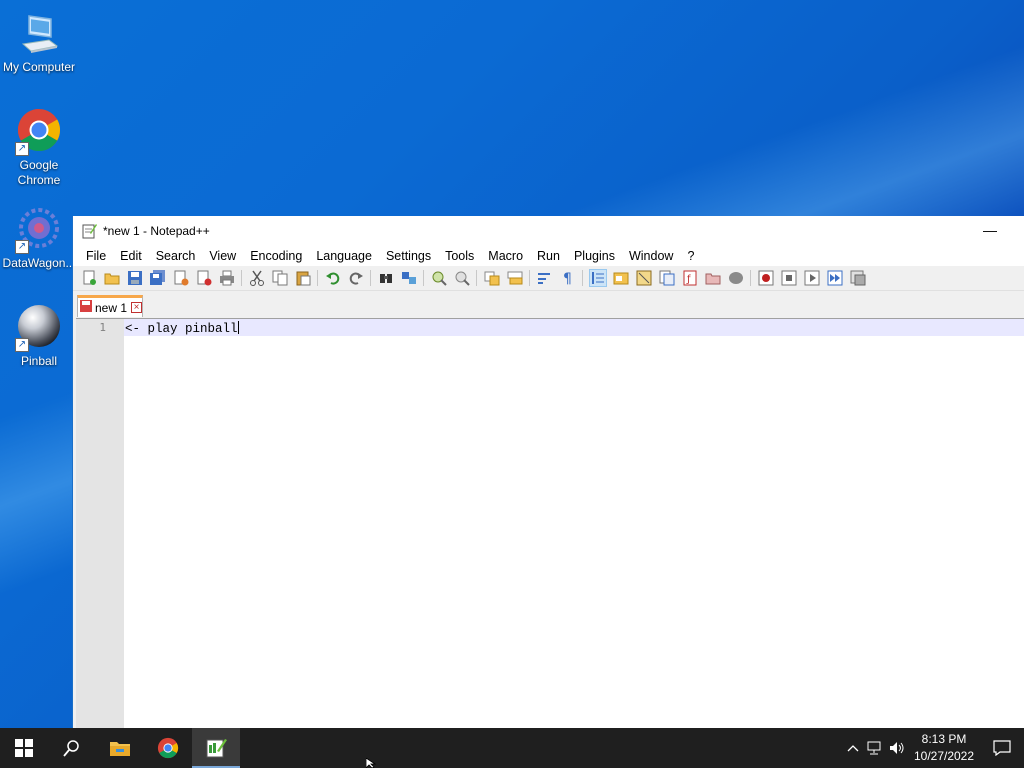  What do you see at coordinates (574, 327) in the screenshot?
I see `current-line-highlight` at bounding box center [574, 327].